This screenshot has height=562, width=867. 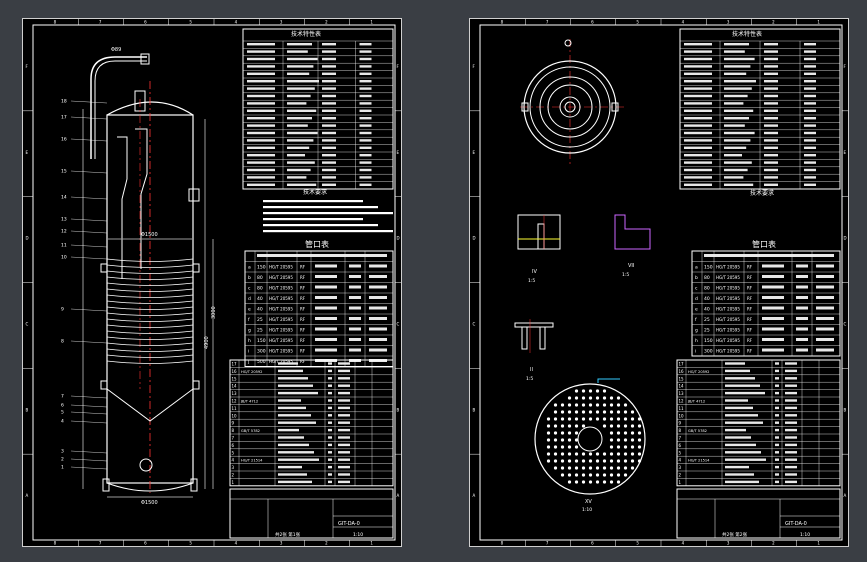 I want to click on zone-letter-right: B, so click(x=398, y=409).